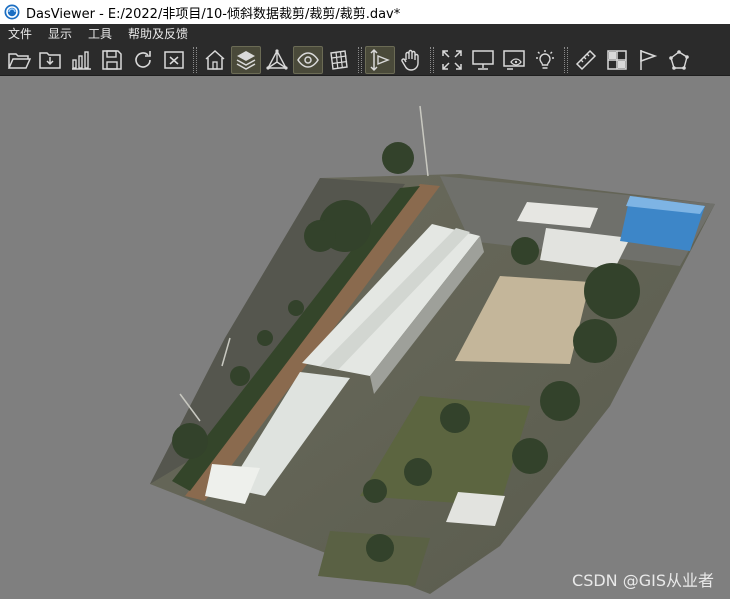 The width and height of the screenshot is (730, 599). I want to click on folder-import-icon, so click(50, 60).